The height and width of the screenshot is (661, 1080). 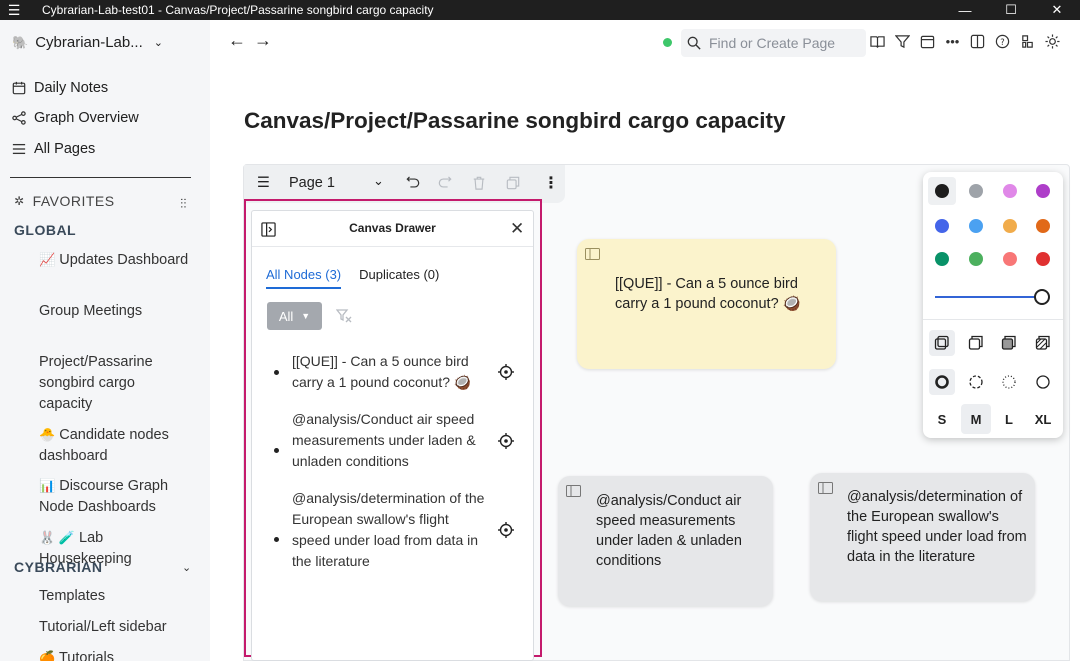 What do you see at coordinates (114, 596) in the screenshot?
I see `sidebar-link-templates: Templates` at bounding box center [114, 596].